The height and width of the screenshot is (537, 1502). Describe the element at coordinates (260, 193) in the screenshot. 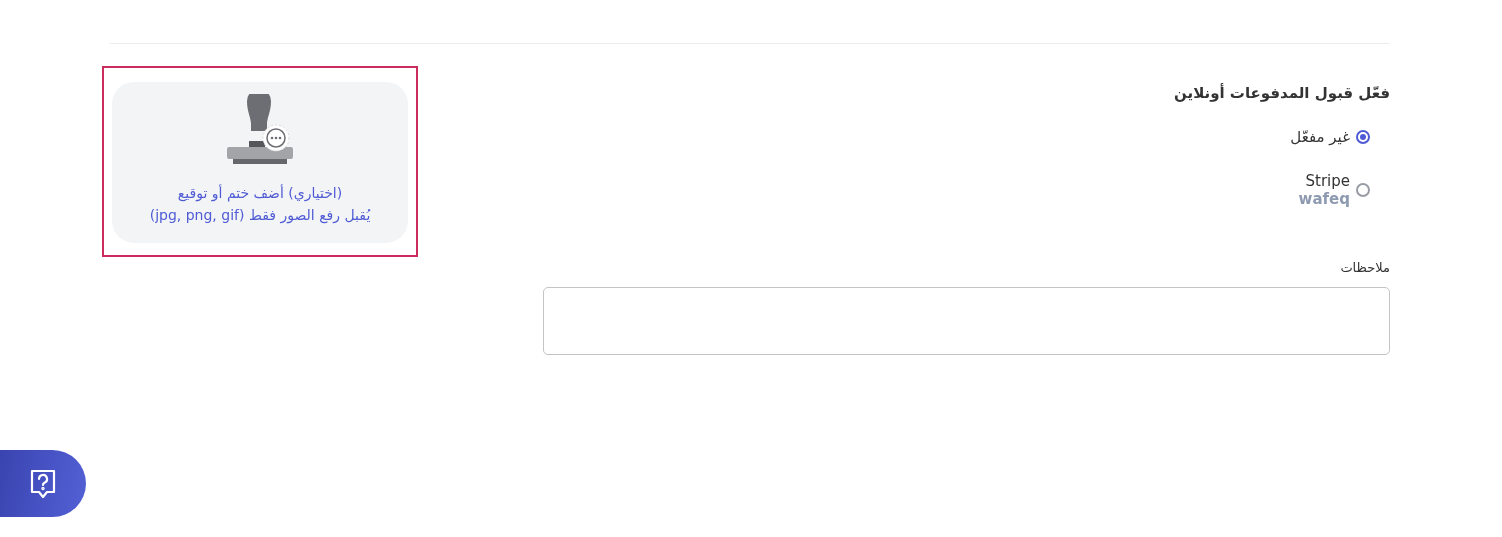

I see `upload-hint: (اختياري) أضف ختم أو توقيع` at that location.